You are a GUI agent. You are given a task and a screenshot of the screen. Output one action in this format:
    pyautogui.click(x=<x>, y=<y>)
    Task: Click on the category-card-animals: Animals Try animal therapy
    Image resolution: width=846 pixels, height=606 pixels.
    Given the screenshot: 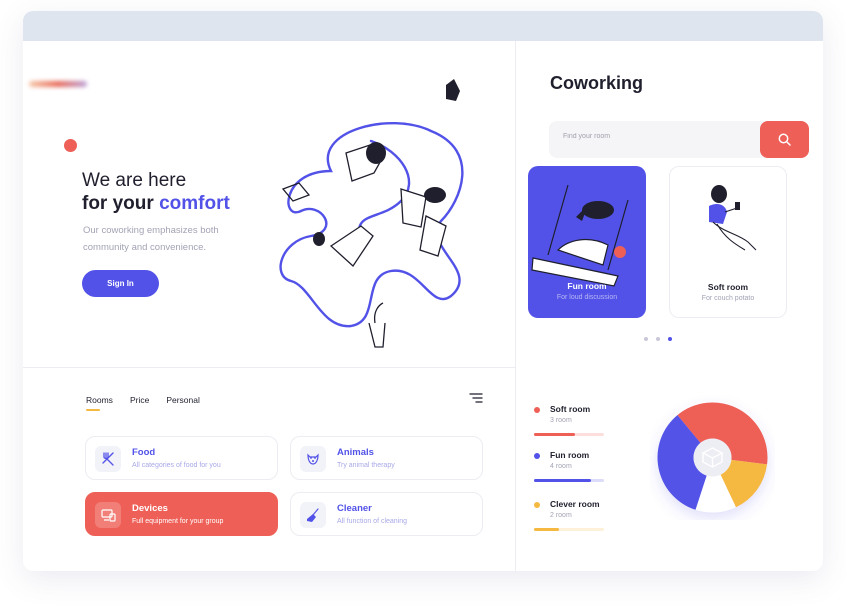 What is the action you would take?
    pyautogui.click(x=386, y=458)
    